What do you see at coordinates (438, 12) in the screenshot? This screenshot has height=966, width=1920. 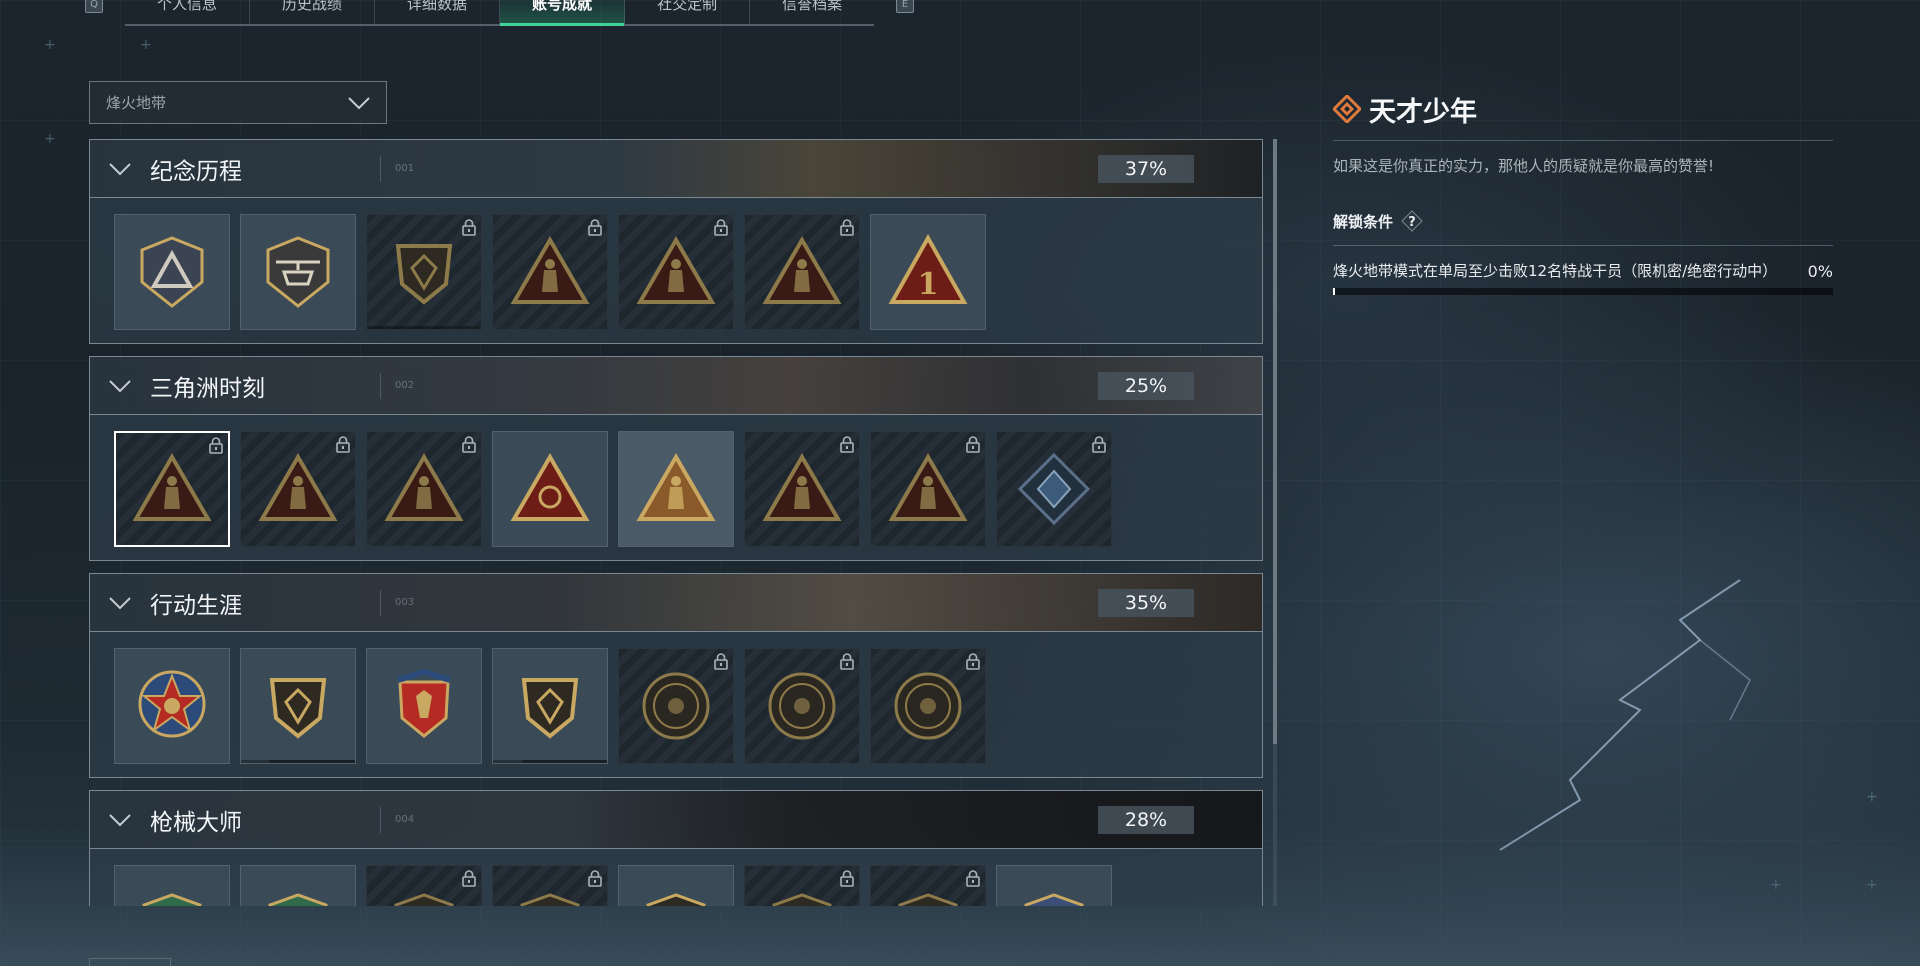 I see `tab-detailed-stats: 详细数据` at bounding box center [438, 12].